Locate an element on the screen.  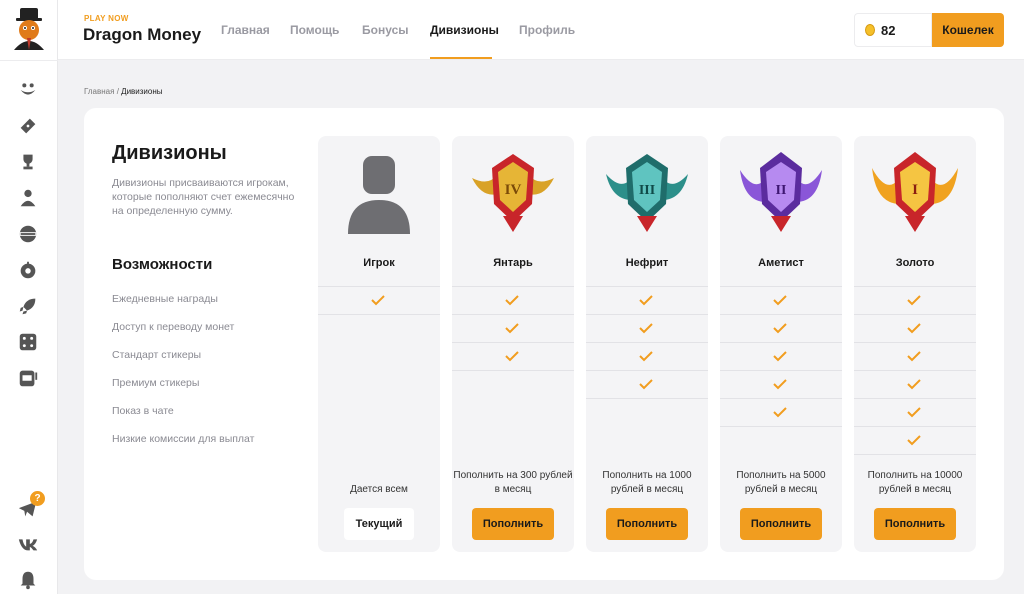
dragon-logo-icon is located at coordinates (29, 29).